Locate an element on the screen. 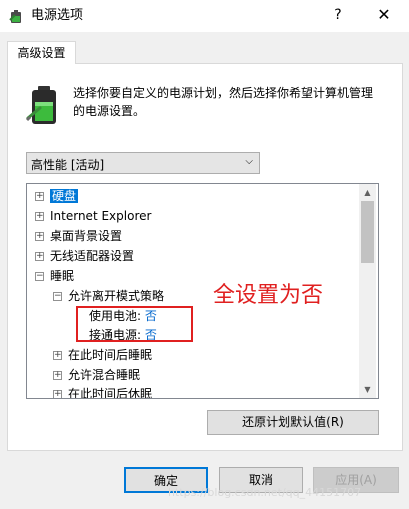 This screenshot has width=409, height=509. help-button: ? is located at coordinates (338, 15).